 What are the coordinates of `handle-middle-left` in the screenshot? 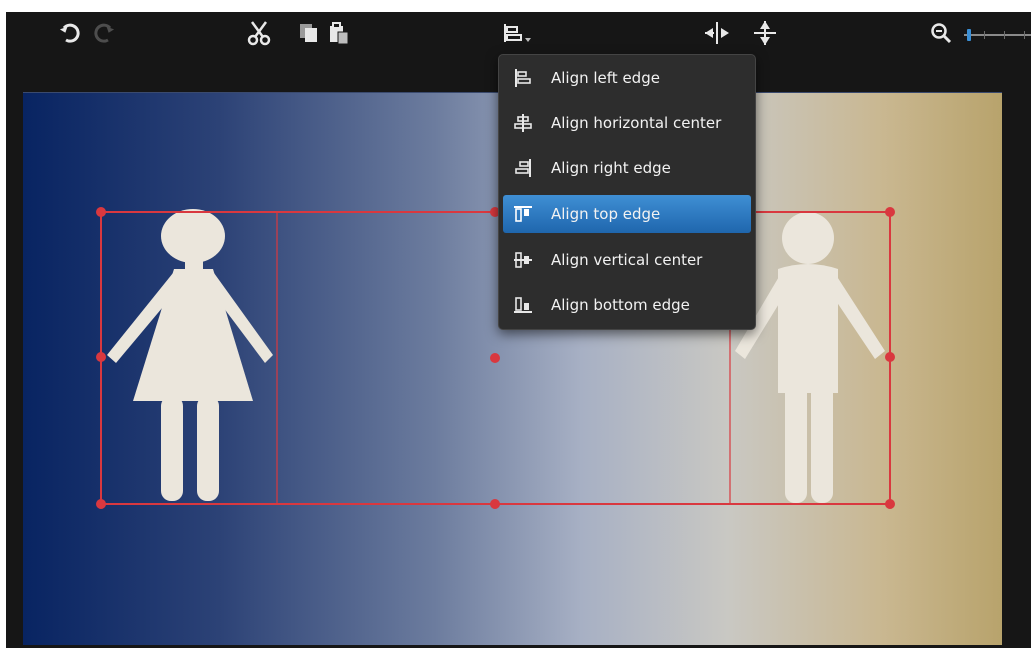 It's located at (101, 357).